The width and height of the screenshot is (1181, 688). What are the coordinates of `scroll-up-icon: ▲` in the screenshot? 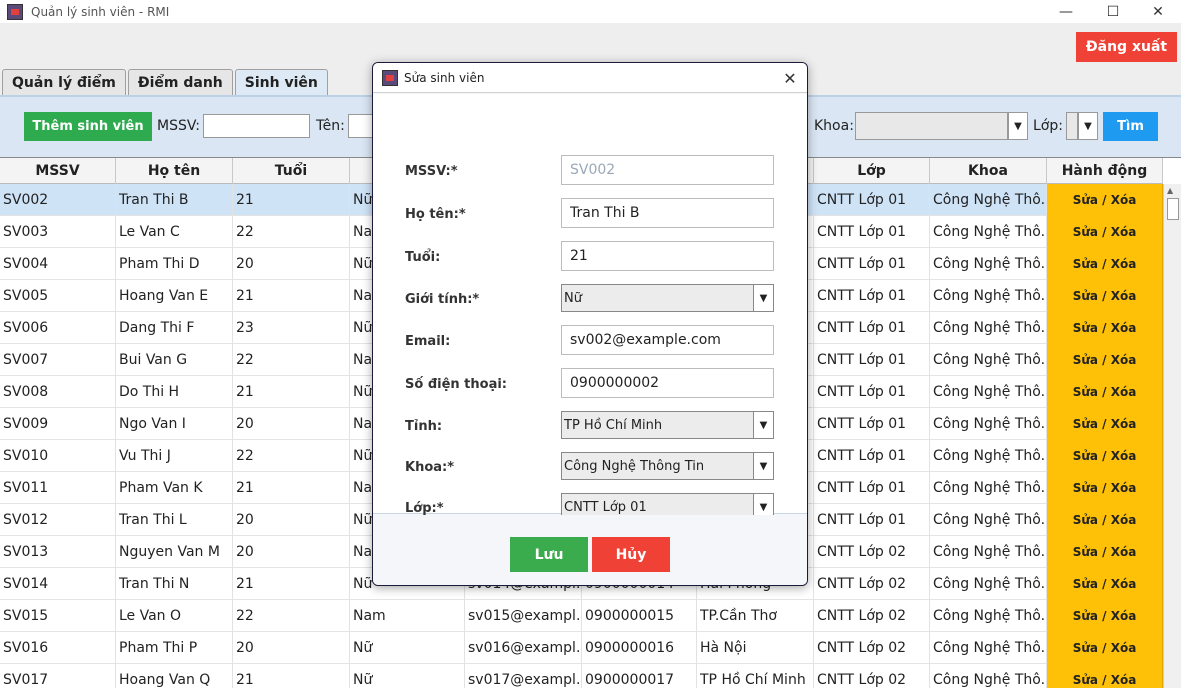 It's located at (1170, 190).